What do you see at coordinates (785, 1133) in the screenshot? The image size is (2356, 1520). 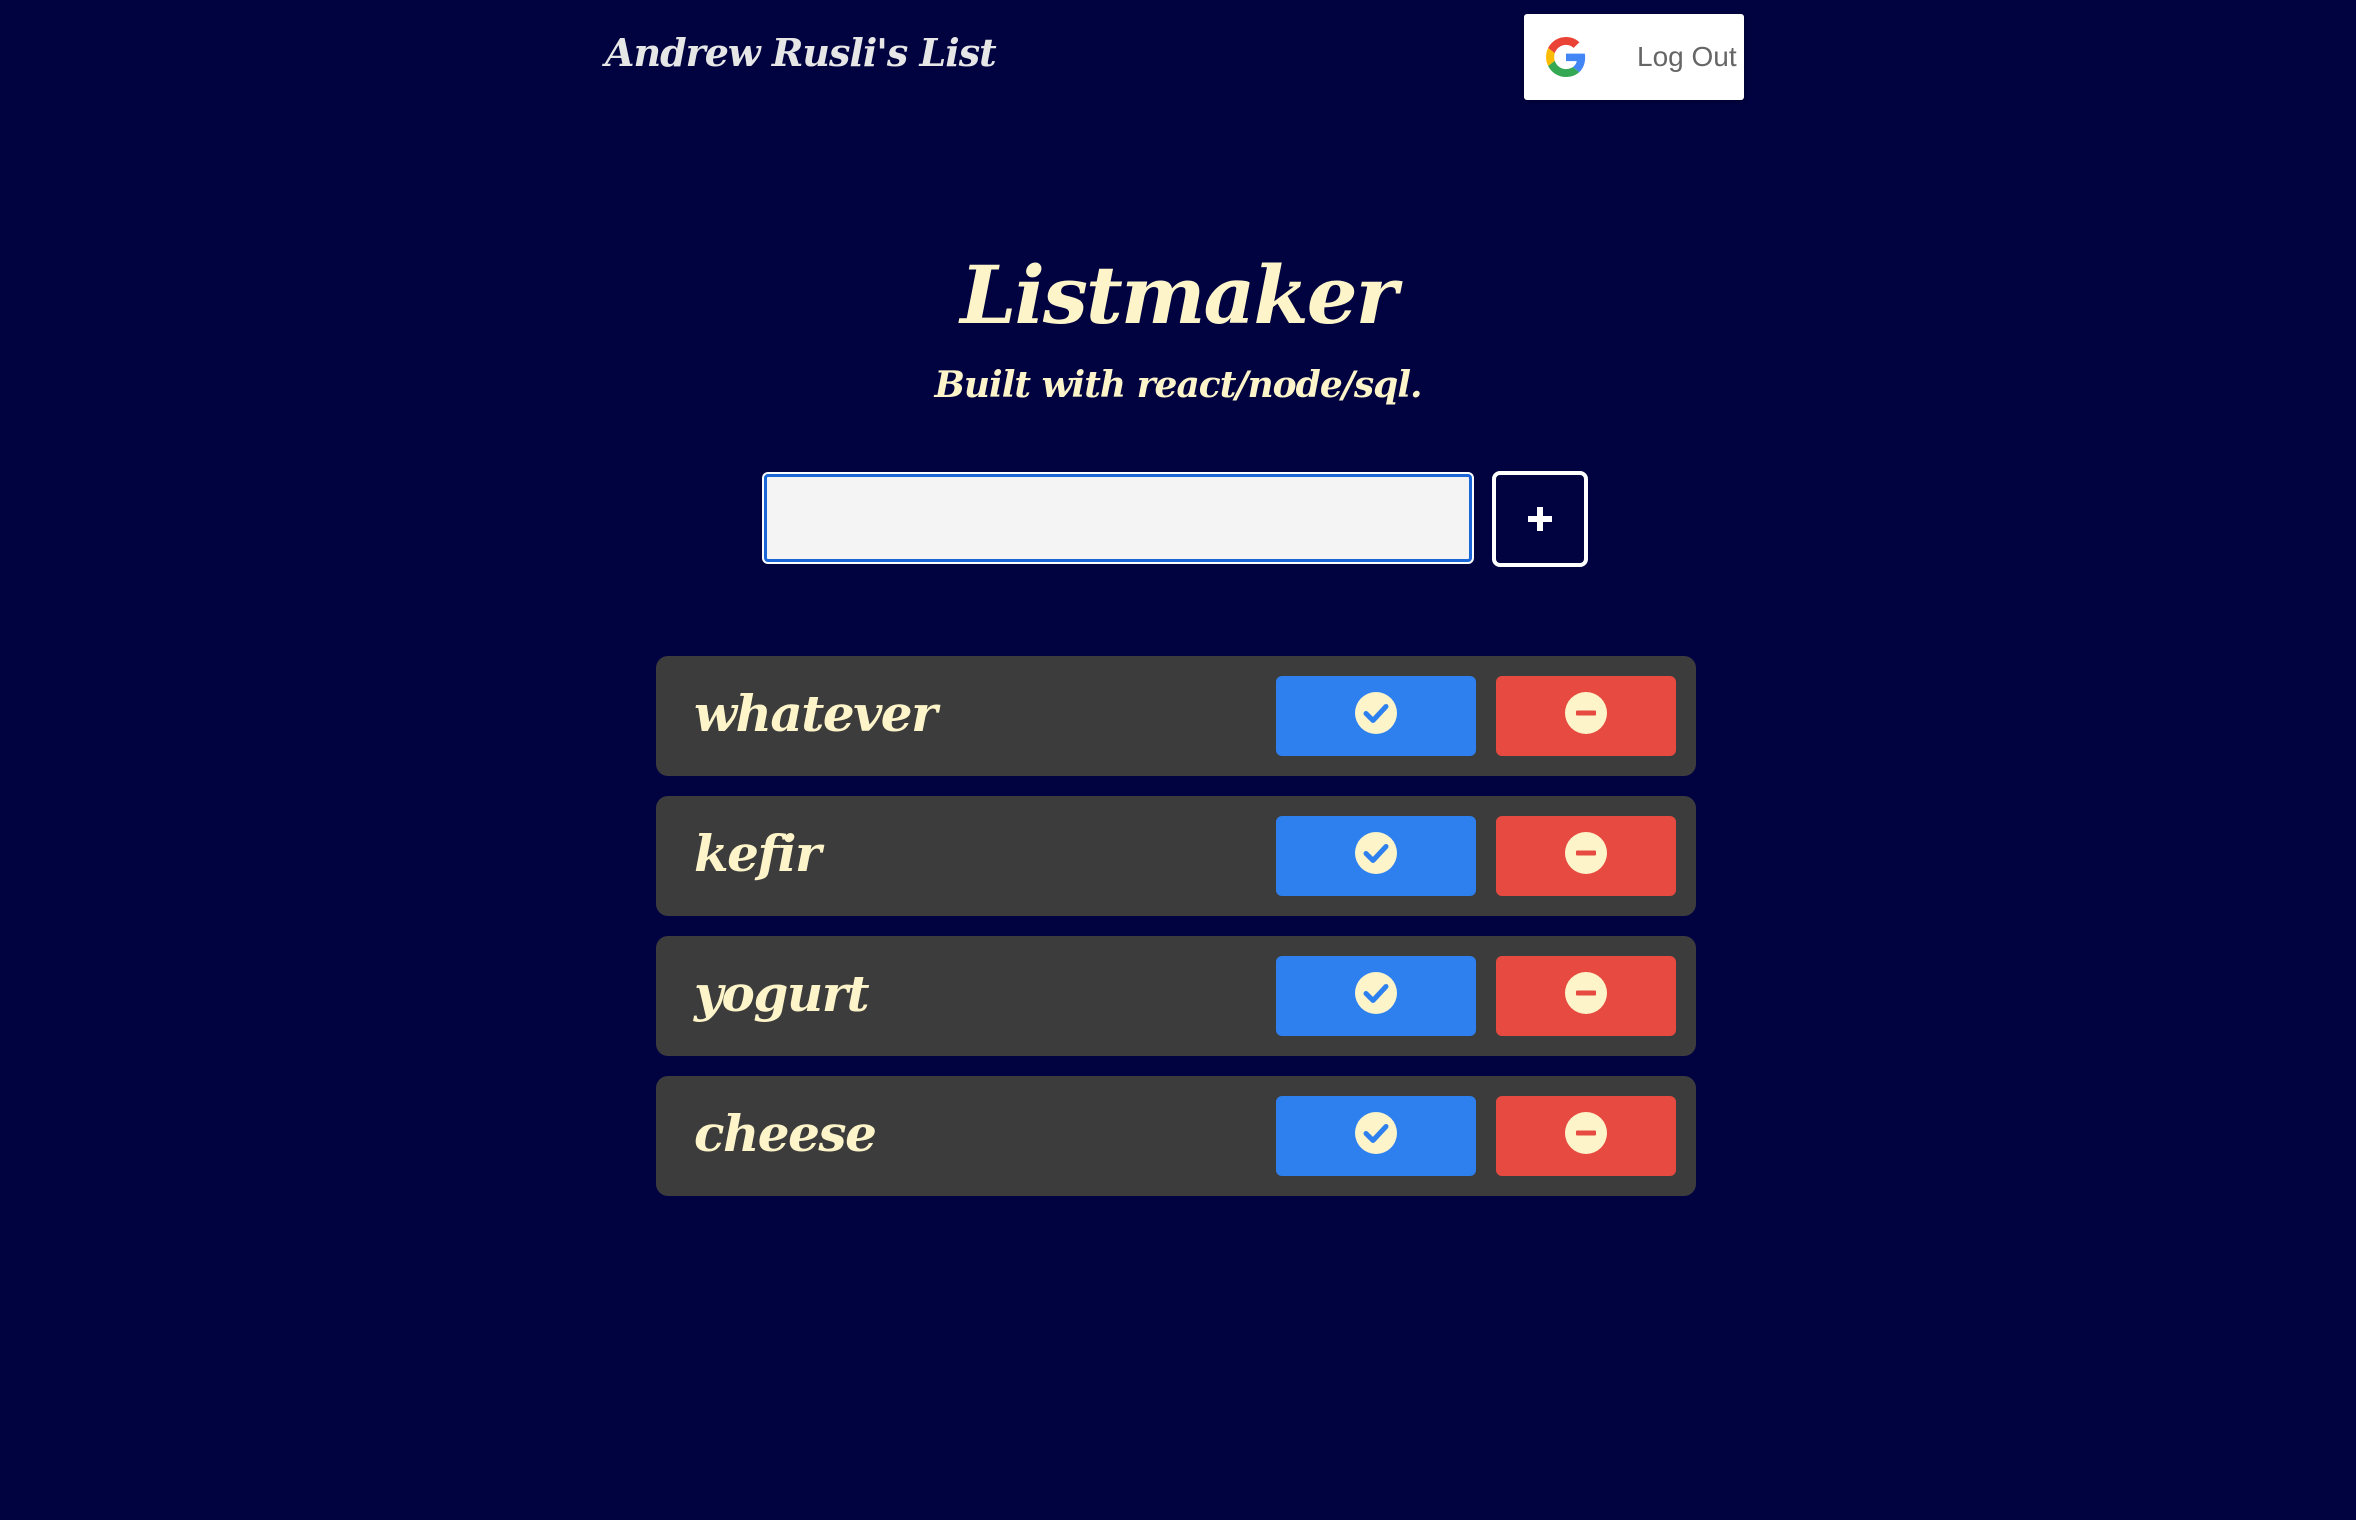 I see `list-item-text: cheese` at bounding box center [785, 1133].